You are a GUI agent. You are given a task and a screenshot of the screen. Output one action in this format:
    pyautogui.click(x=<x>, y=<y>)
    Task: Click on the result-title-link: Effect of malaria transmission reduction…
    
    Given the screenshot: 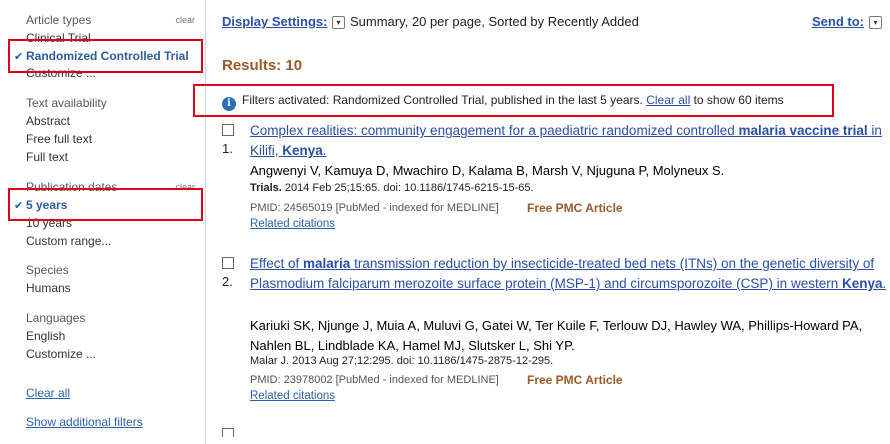 What is the action you would take?
    pyautogui.click(x=570, y=274)
    